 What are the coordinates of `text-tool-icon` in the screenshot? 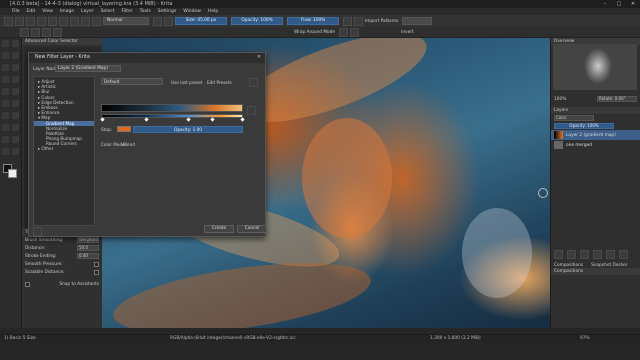 It's located at (15, 67).